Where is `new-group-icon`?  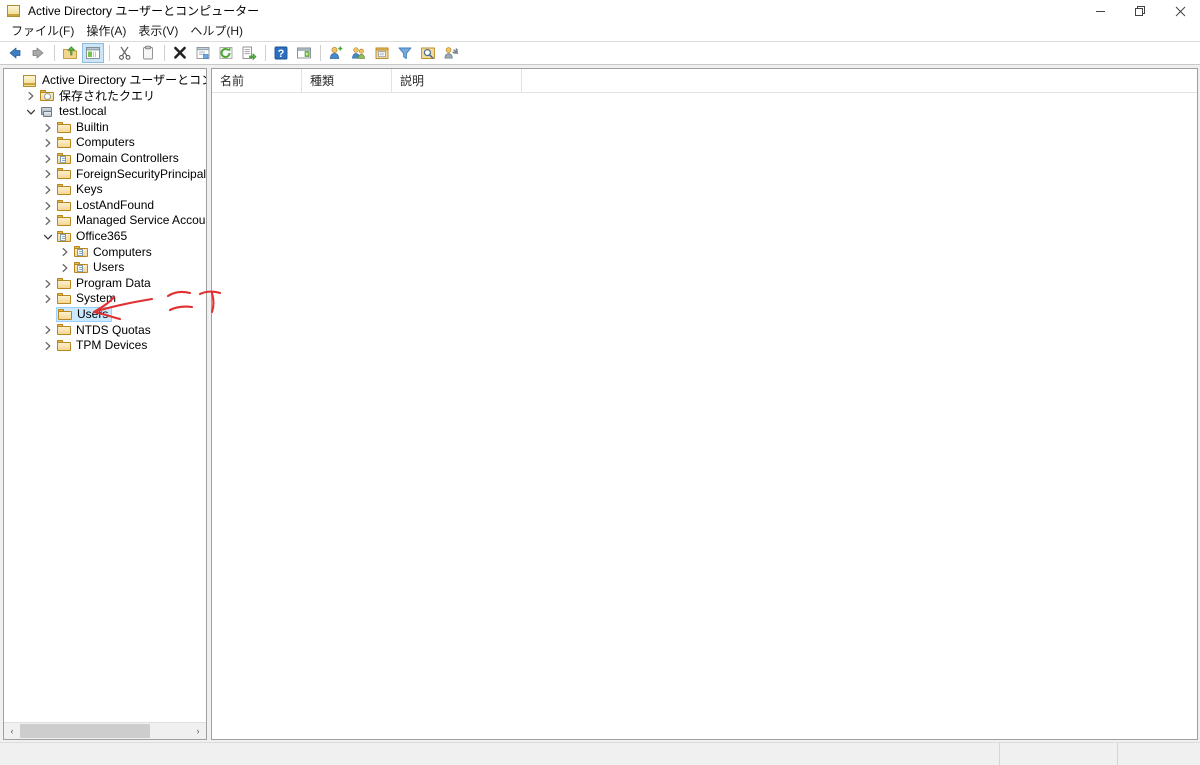
new-group-icon is located at coordinates (359, 53).